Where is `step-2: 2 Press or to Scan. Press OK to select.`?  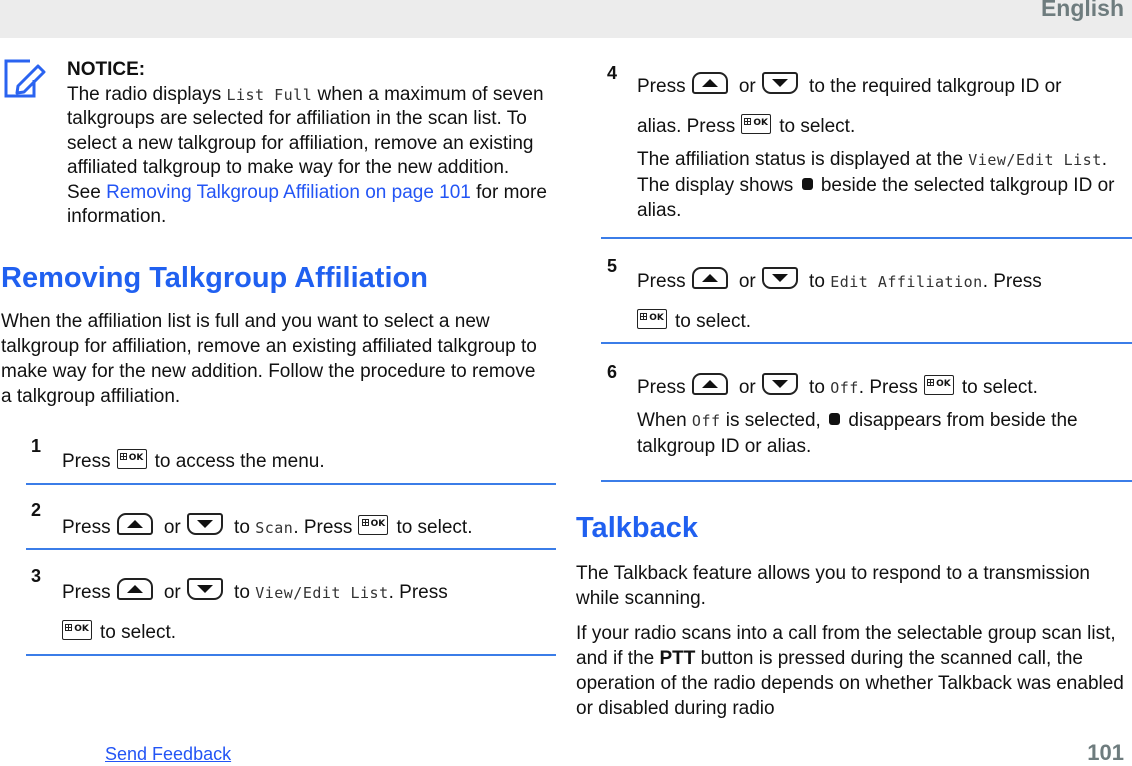 step-2: 2 Press or to Scan. Press OK to select. is located at coordinates (291, 525).